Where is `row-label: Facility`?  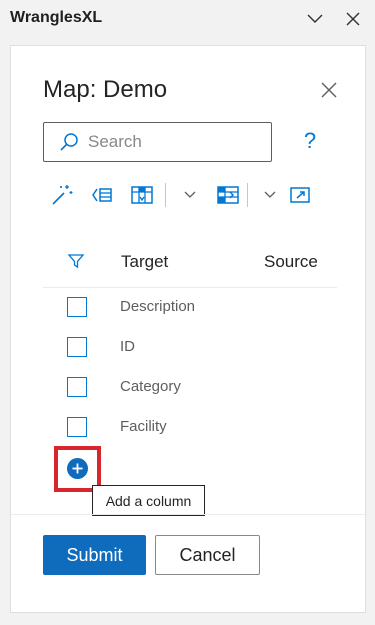 row-label: Facility is located at coordinates (143, 426).